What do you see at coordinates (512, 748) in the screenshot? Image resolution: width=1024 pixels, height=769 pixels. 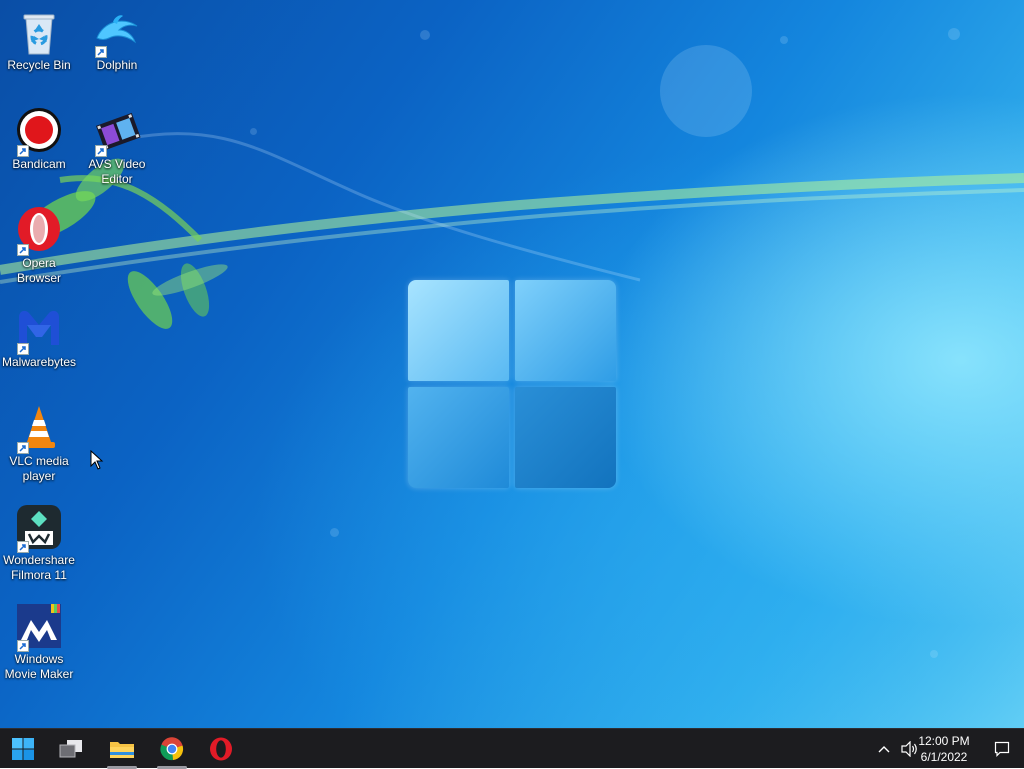 I see `taskbar: 12:00 PM 6/1/2022` at bounding box center [512, 748].